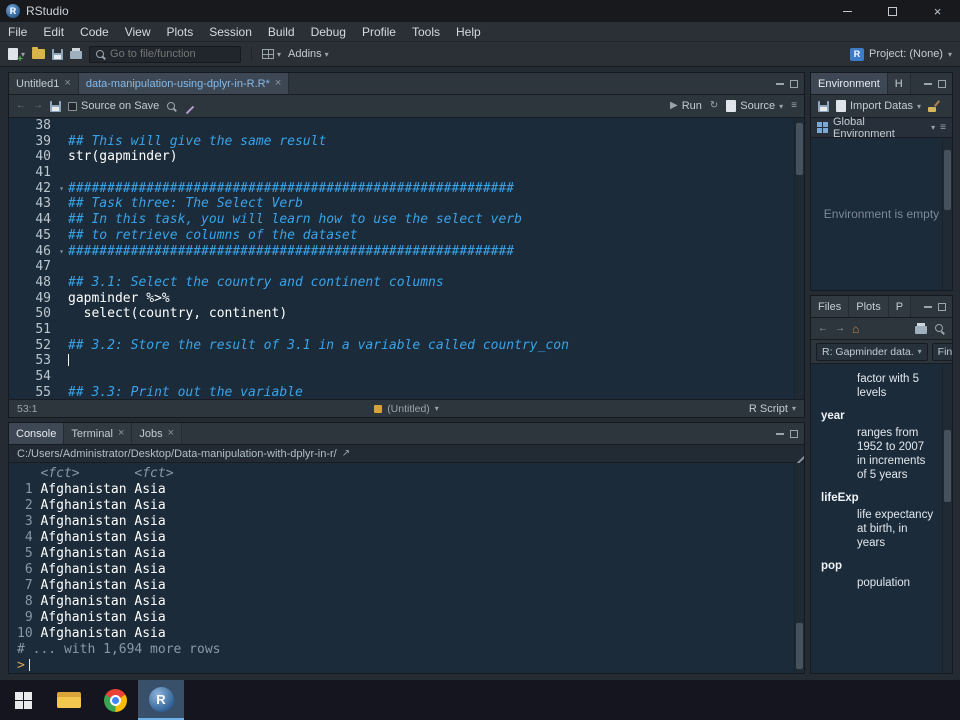 The height and width of the screenshot is (720, 960). What do you see at coordinates (17, 31) in the screenshot?
I see `menu-item: File` at bounding box center [17, 31].